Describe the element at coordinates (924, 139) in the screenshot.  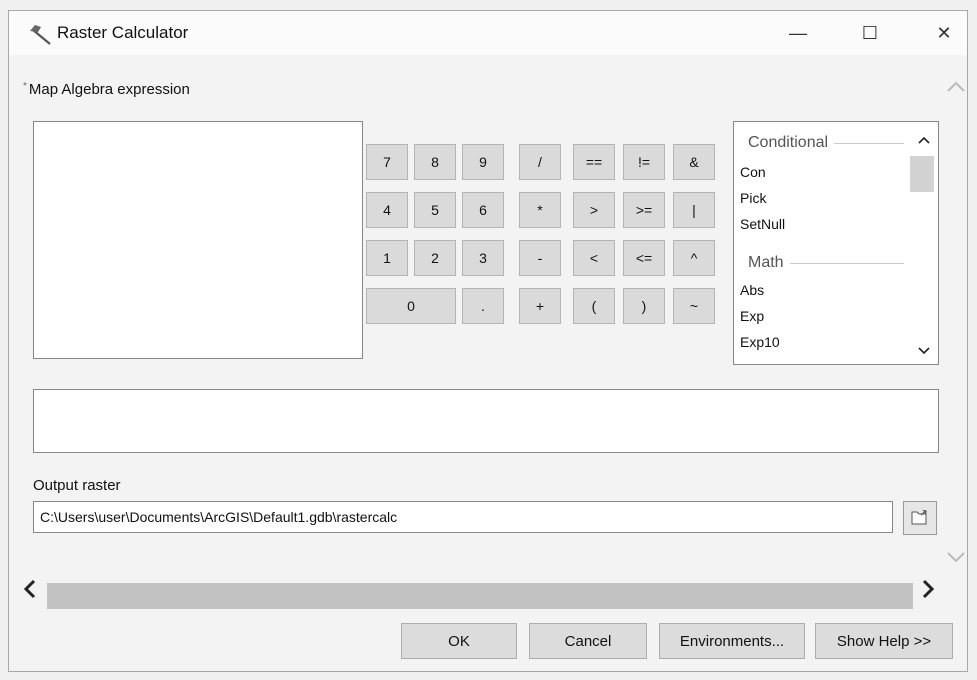
I see `scroll-up-icon` at that location.